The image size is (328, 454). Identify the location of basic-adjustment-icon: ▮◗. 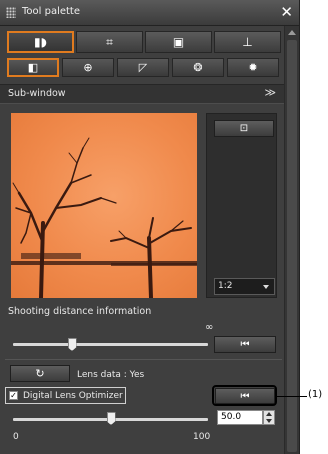
(40, 42).